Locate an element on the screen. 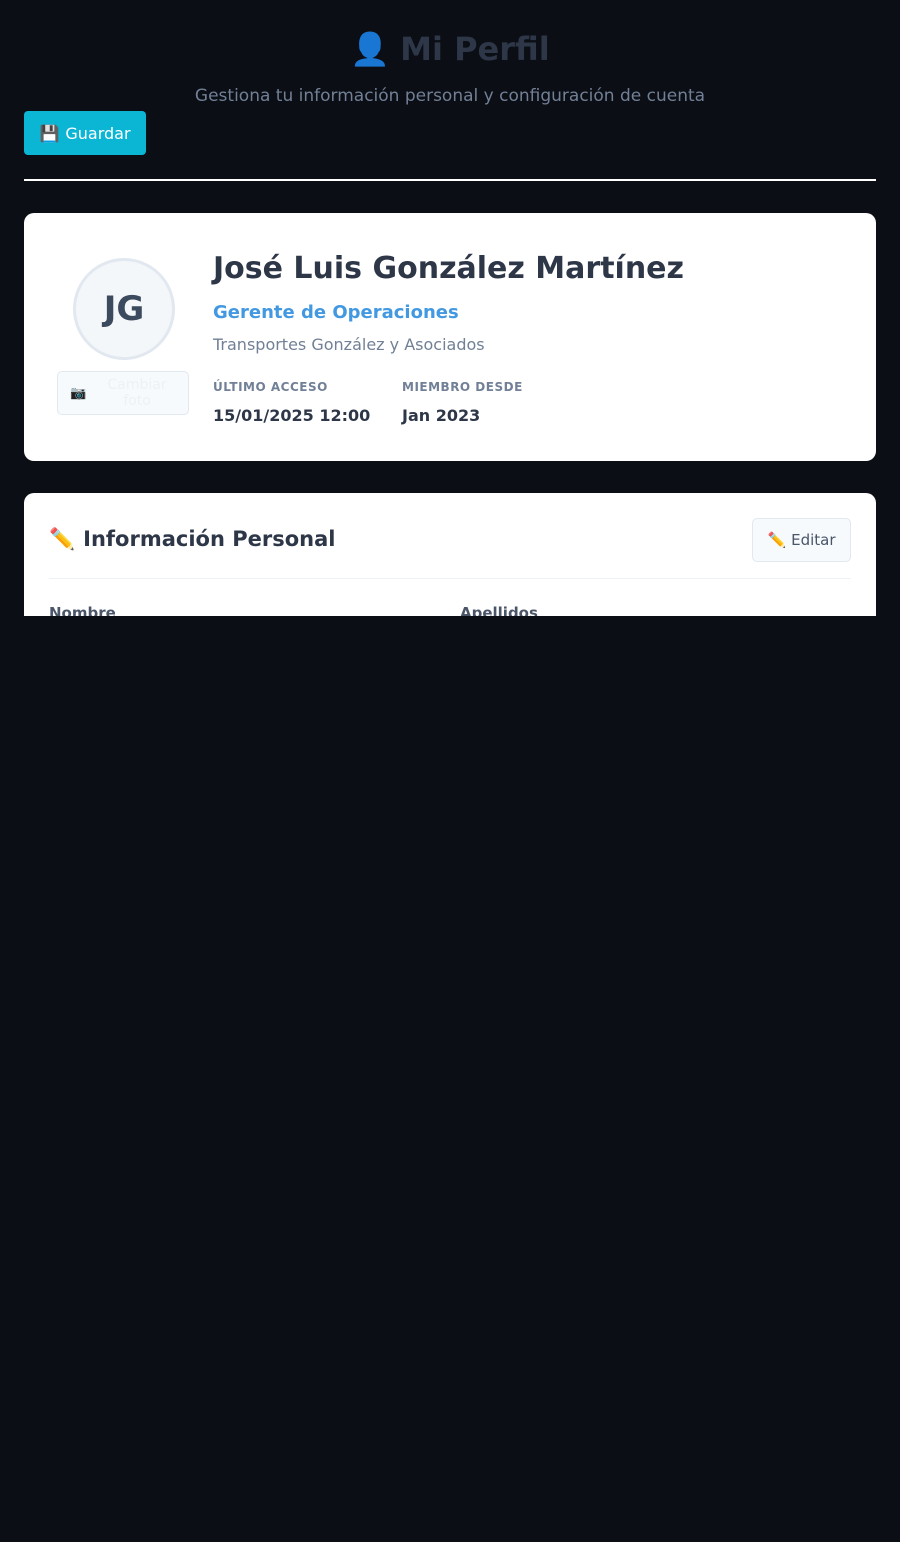 The height and width of the screenshot is (1542, 900). last-access-label: ÚLTIMO ACCESO is located at coordinates (270, 387).